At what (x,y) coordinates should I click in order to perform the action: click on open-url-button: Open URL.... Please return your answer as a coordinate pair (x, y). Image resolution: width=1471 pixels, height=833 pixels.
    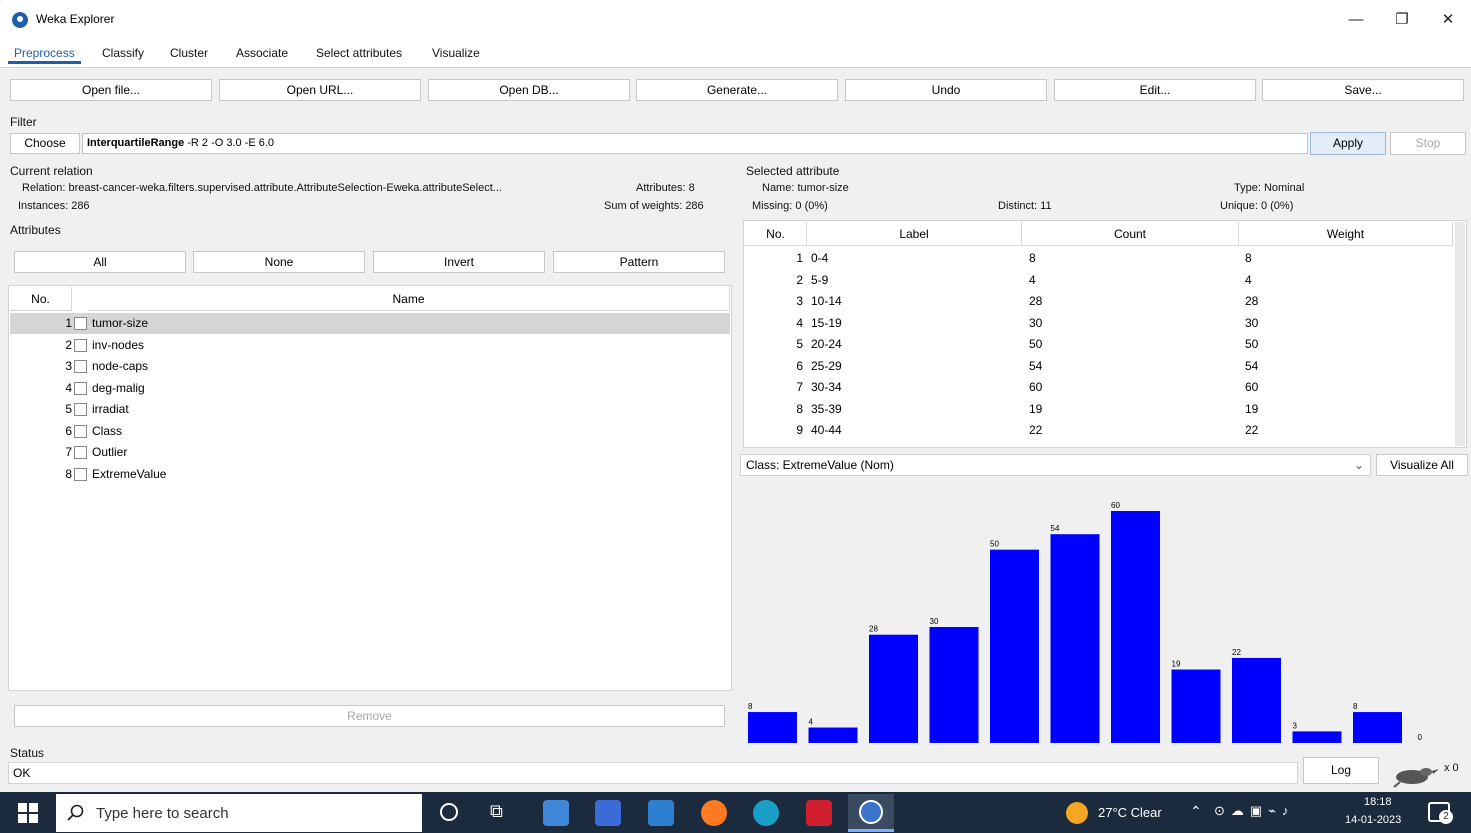
    Looking at the image, I should click on (320, 90).